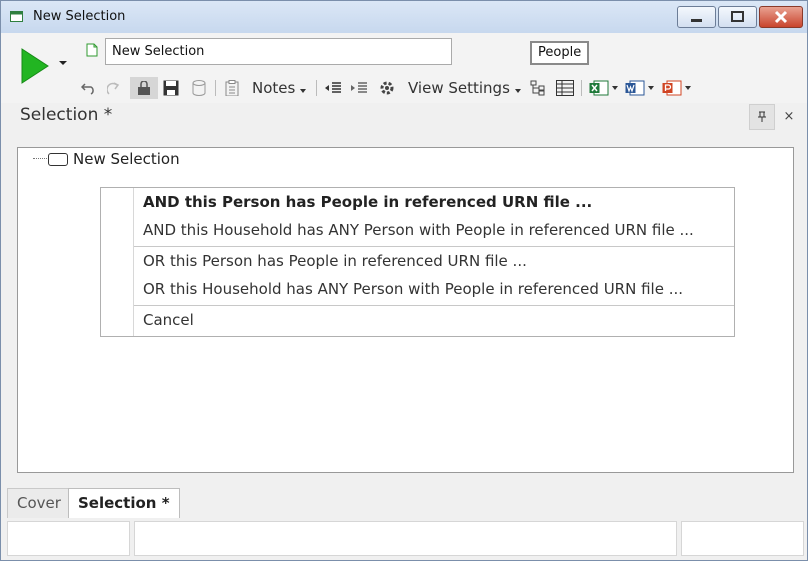  I want to click on notes-label: Notes, so click(274, 88).